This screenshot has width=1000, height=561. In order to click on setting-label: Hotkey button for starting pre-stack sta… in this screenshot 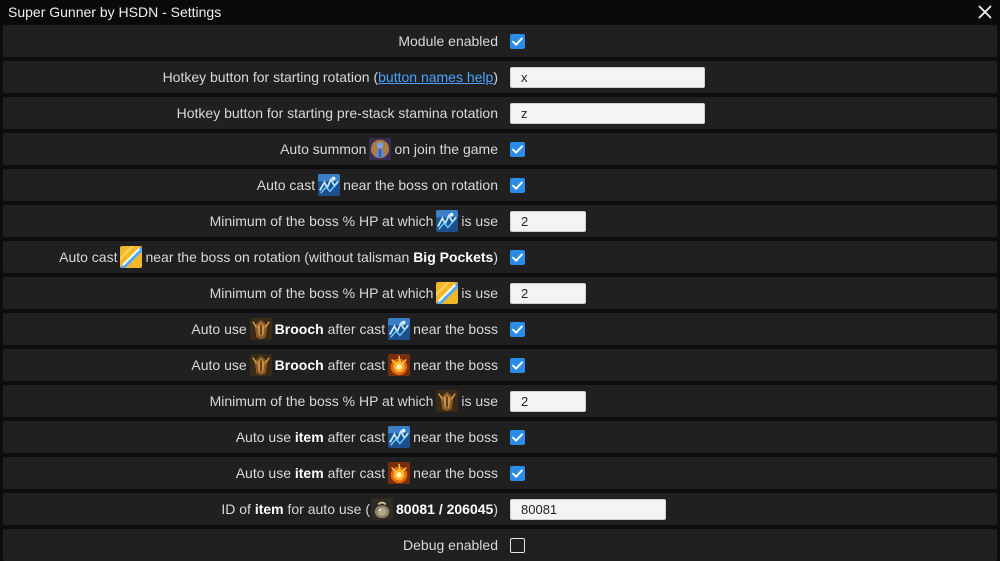, I will do `click(337, 113)`.